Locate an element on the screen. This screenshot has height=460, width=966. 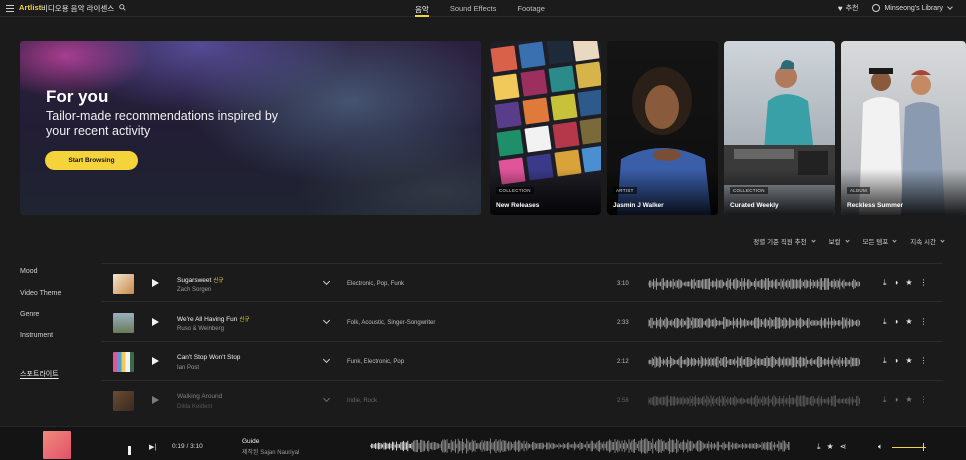
pause-icon is located at coordinates (132, 448).